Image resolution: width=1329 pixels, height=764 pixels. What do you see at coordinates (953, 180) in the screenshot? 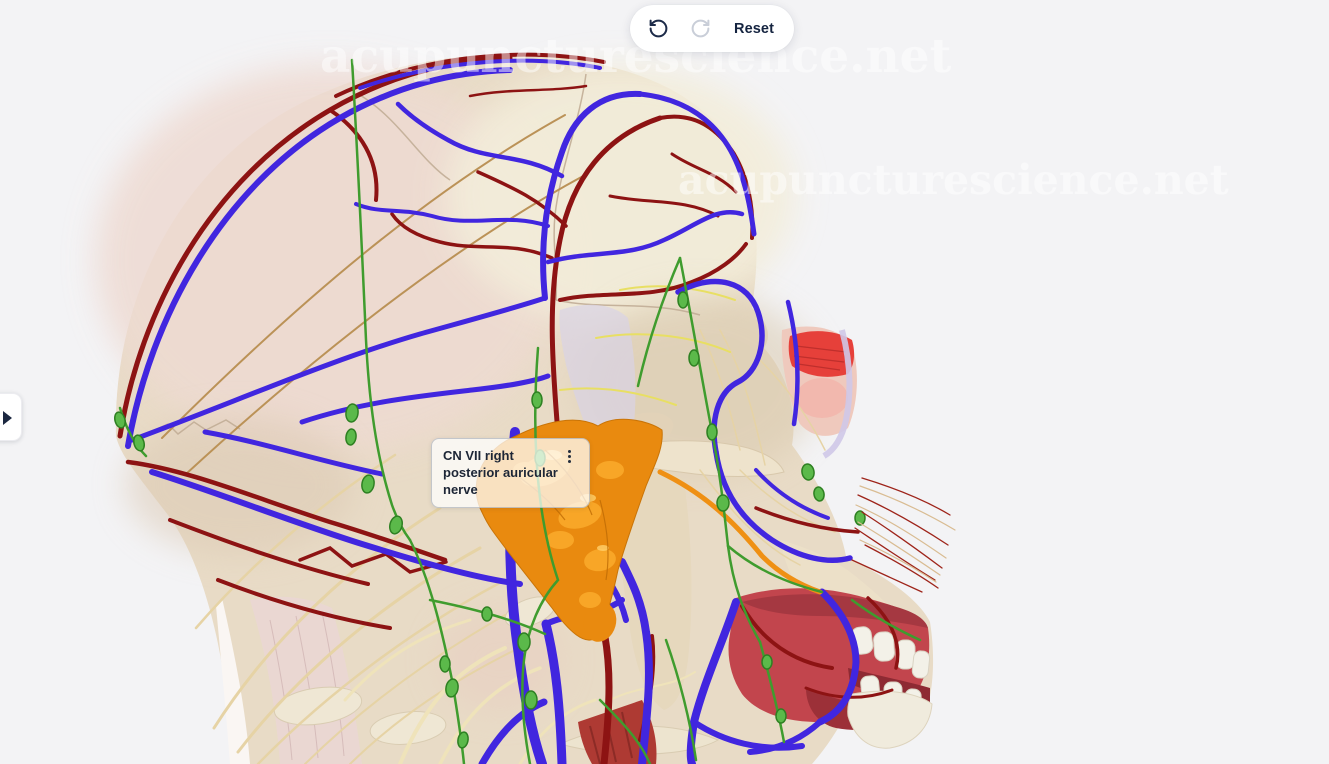
I see `watermark-text: acupuncturescience.net` at bounding box center [953, 180].